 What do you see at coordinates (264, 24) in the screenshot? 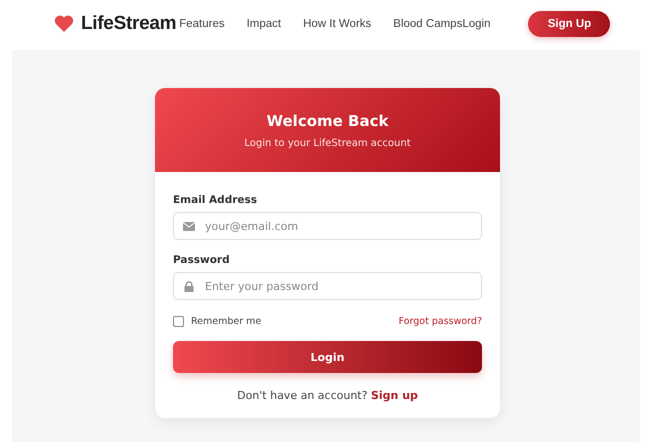
I see `nav-link: Impact` at bounding box center [264, 24].